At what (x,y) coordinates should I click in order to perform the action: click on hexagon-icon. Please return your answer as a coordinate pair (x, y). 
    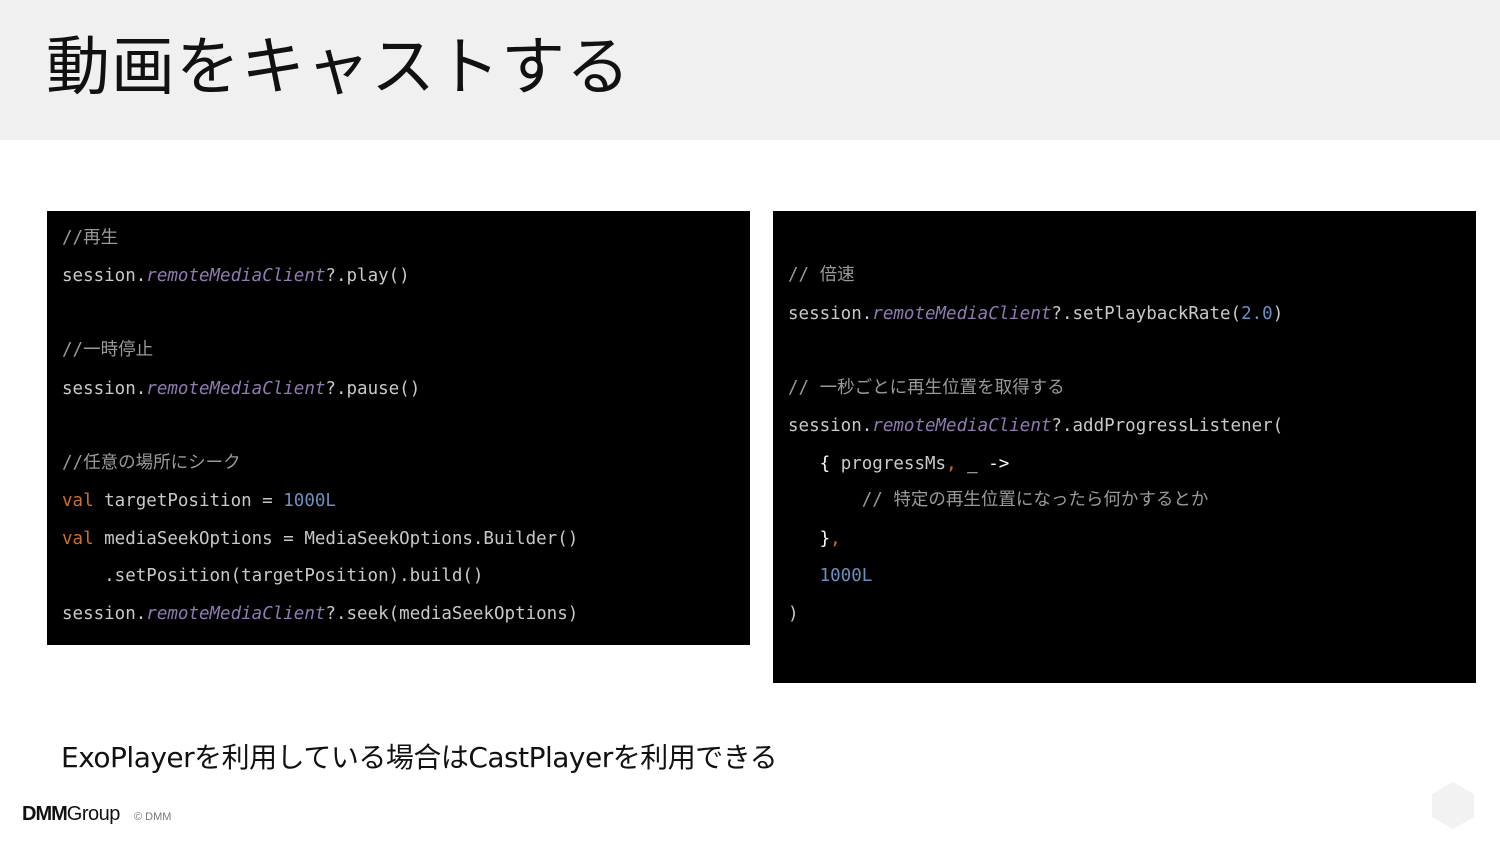
    Looking at the image, I should click on (1453, 805).